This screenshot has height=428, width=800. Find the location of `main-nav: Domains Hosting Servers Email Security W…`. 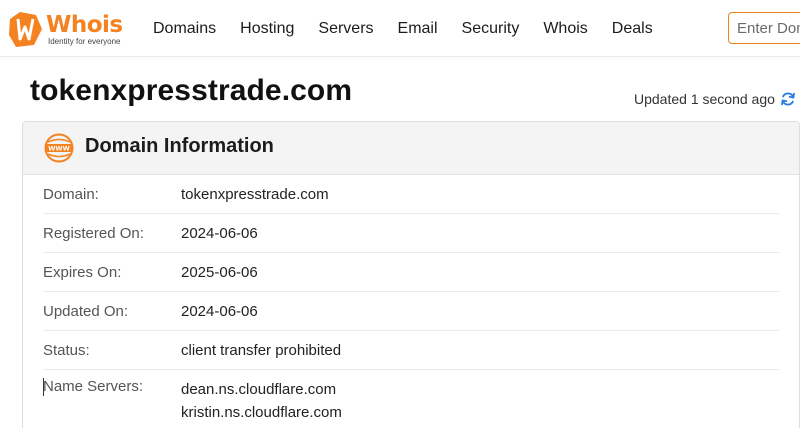

main-nav: Domains Hosting Servers Email Security W… is located at coordinates (403, 28).